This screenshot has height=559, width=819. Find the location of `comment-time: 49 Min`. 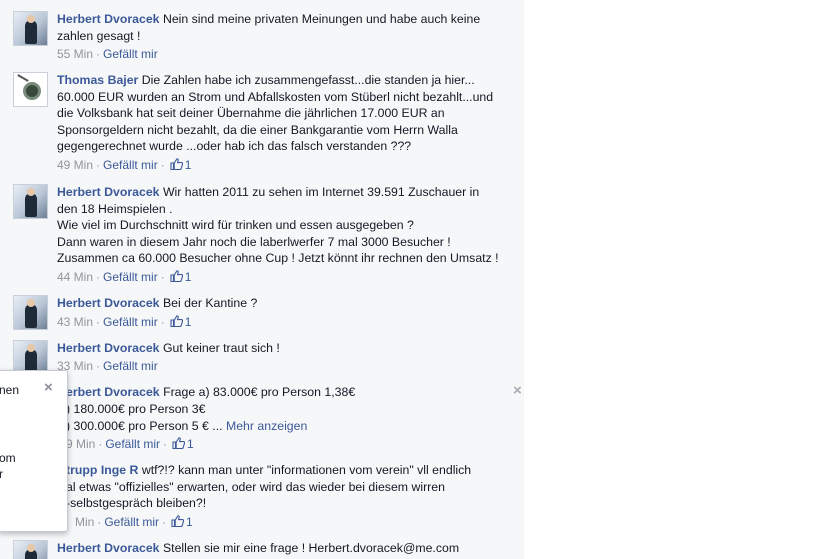

comment-time: 49 Min is located at coordinates (75, 165).